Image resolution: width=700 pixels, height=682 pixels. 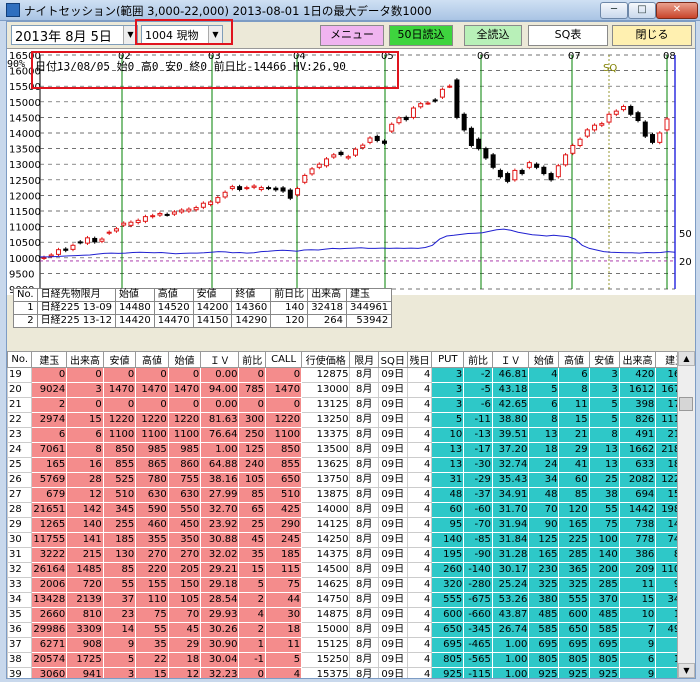 I want to click on options-cell: 35.43, so click(x=510, y=480).